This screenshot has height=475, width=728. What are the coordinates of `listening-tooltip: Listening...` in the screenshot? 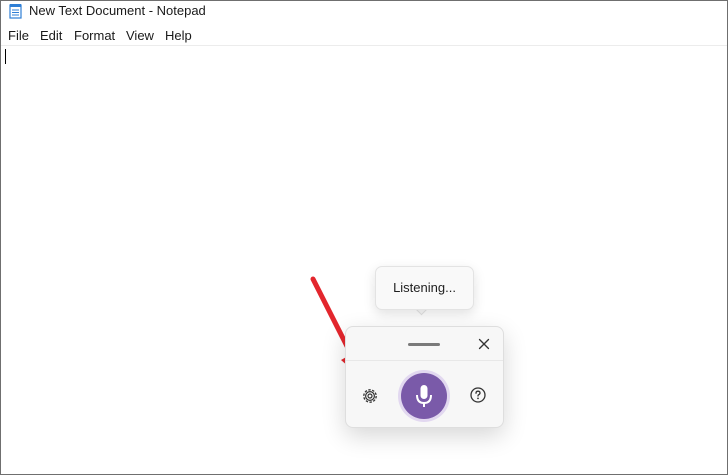 It's located at (424, 288).